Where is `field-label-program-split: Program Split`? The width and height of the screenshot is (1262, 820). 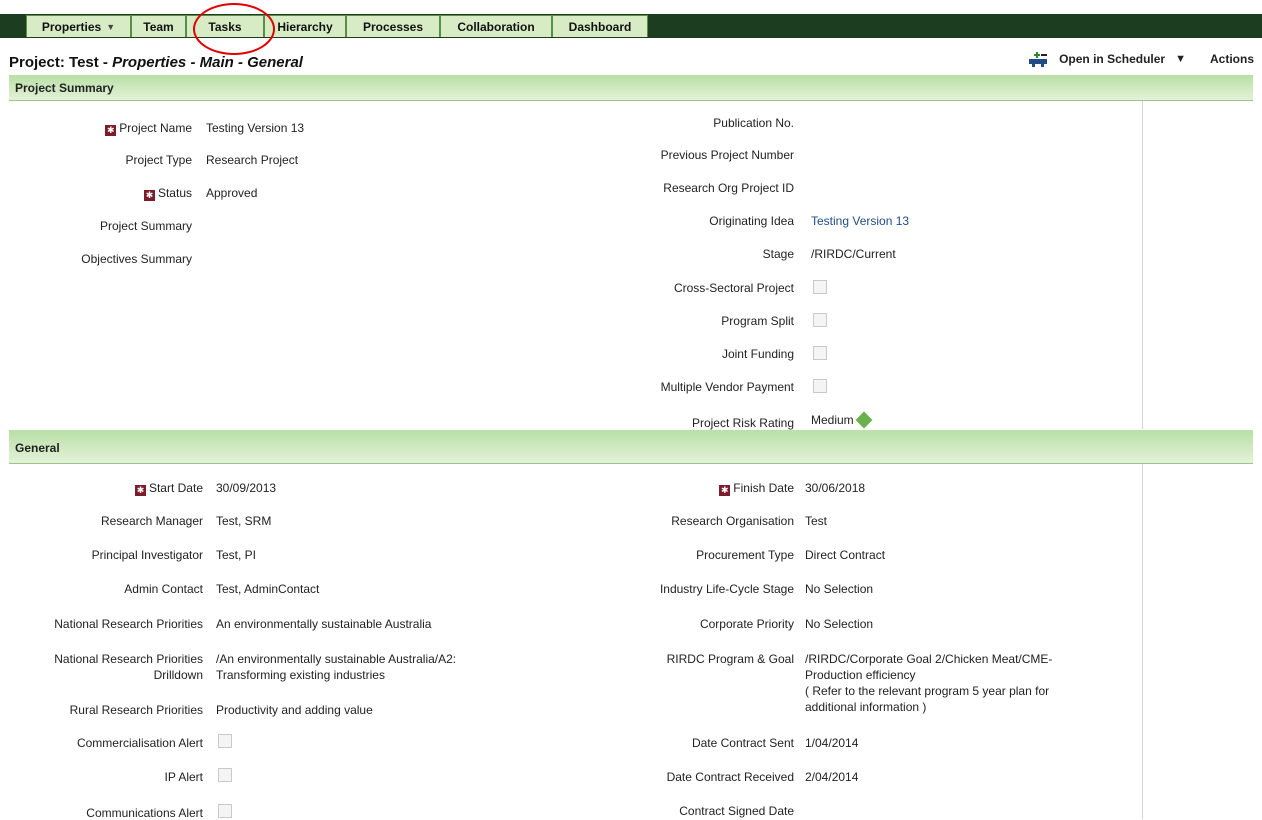
field-label-program-split: Program Split is located at coordinates (757, 321).